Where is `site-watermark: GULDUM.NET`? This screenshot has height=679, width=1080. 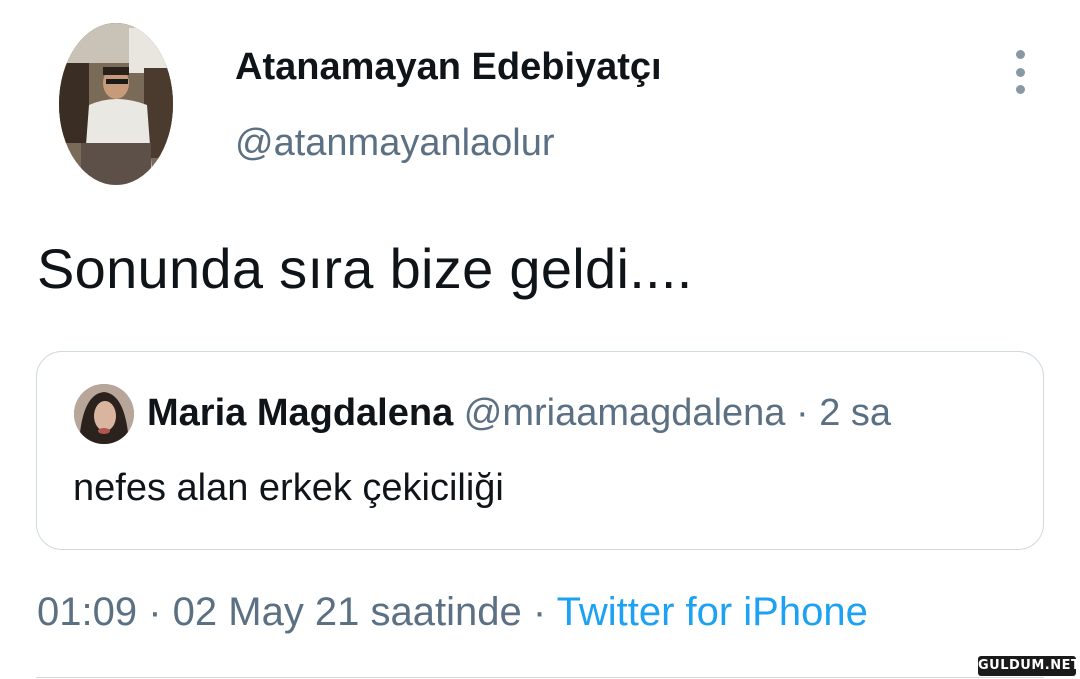 site-watermark: GULDUM.NET is located at coordinates (1029, 666).